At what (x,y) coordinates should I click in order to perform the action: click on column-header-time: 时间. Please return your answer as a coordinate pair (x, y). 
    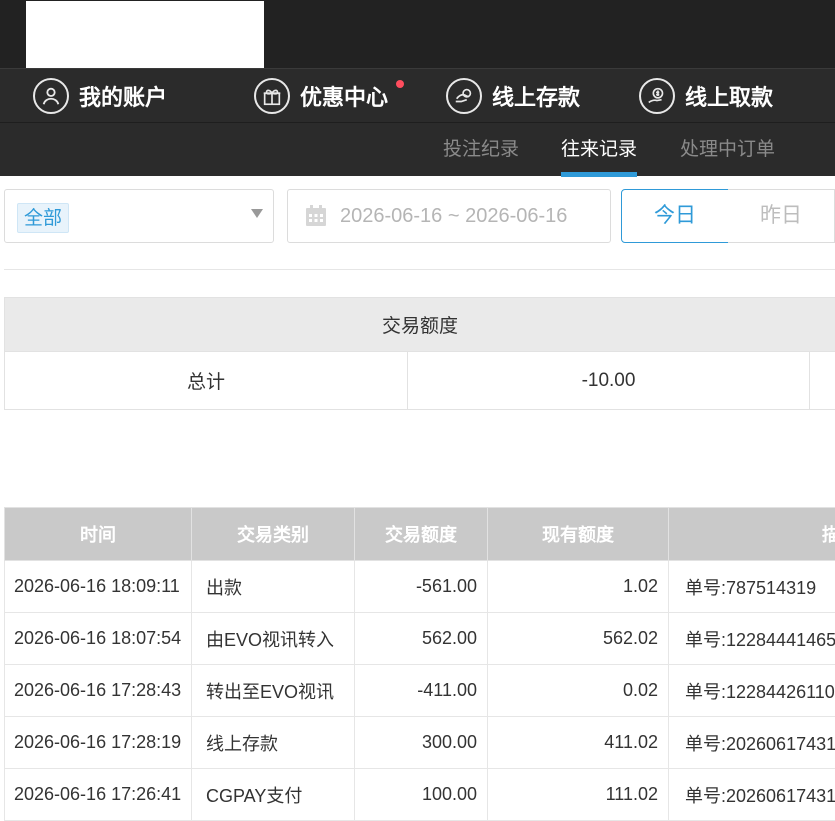
    Looking at the image, I should click on (98, 534).